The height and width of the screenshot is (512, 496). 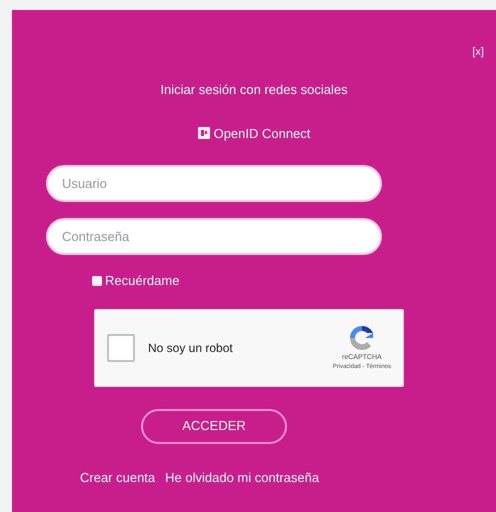 What do you see at coordinates (214, 236) in the screenshot?
I see `password-field: Contraseña` at bounding box center [214, 236].